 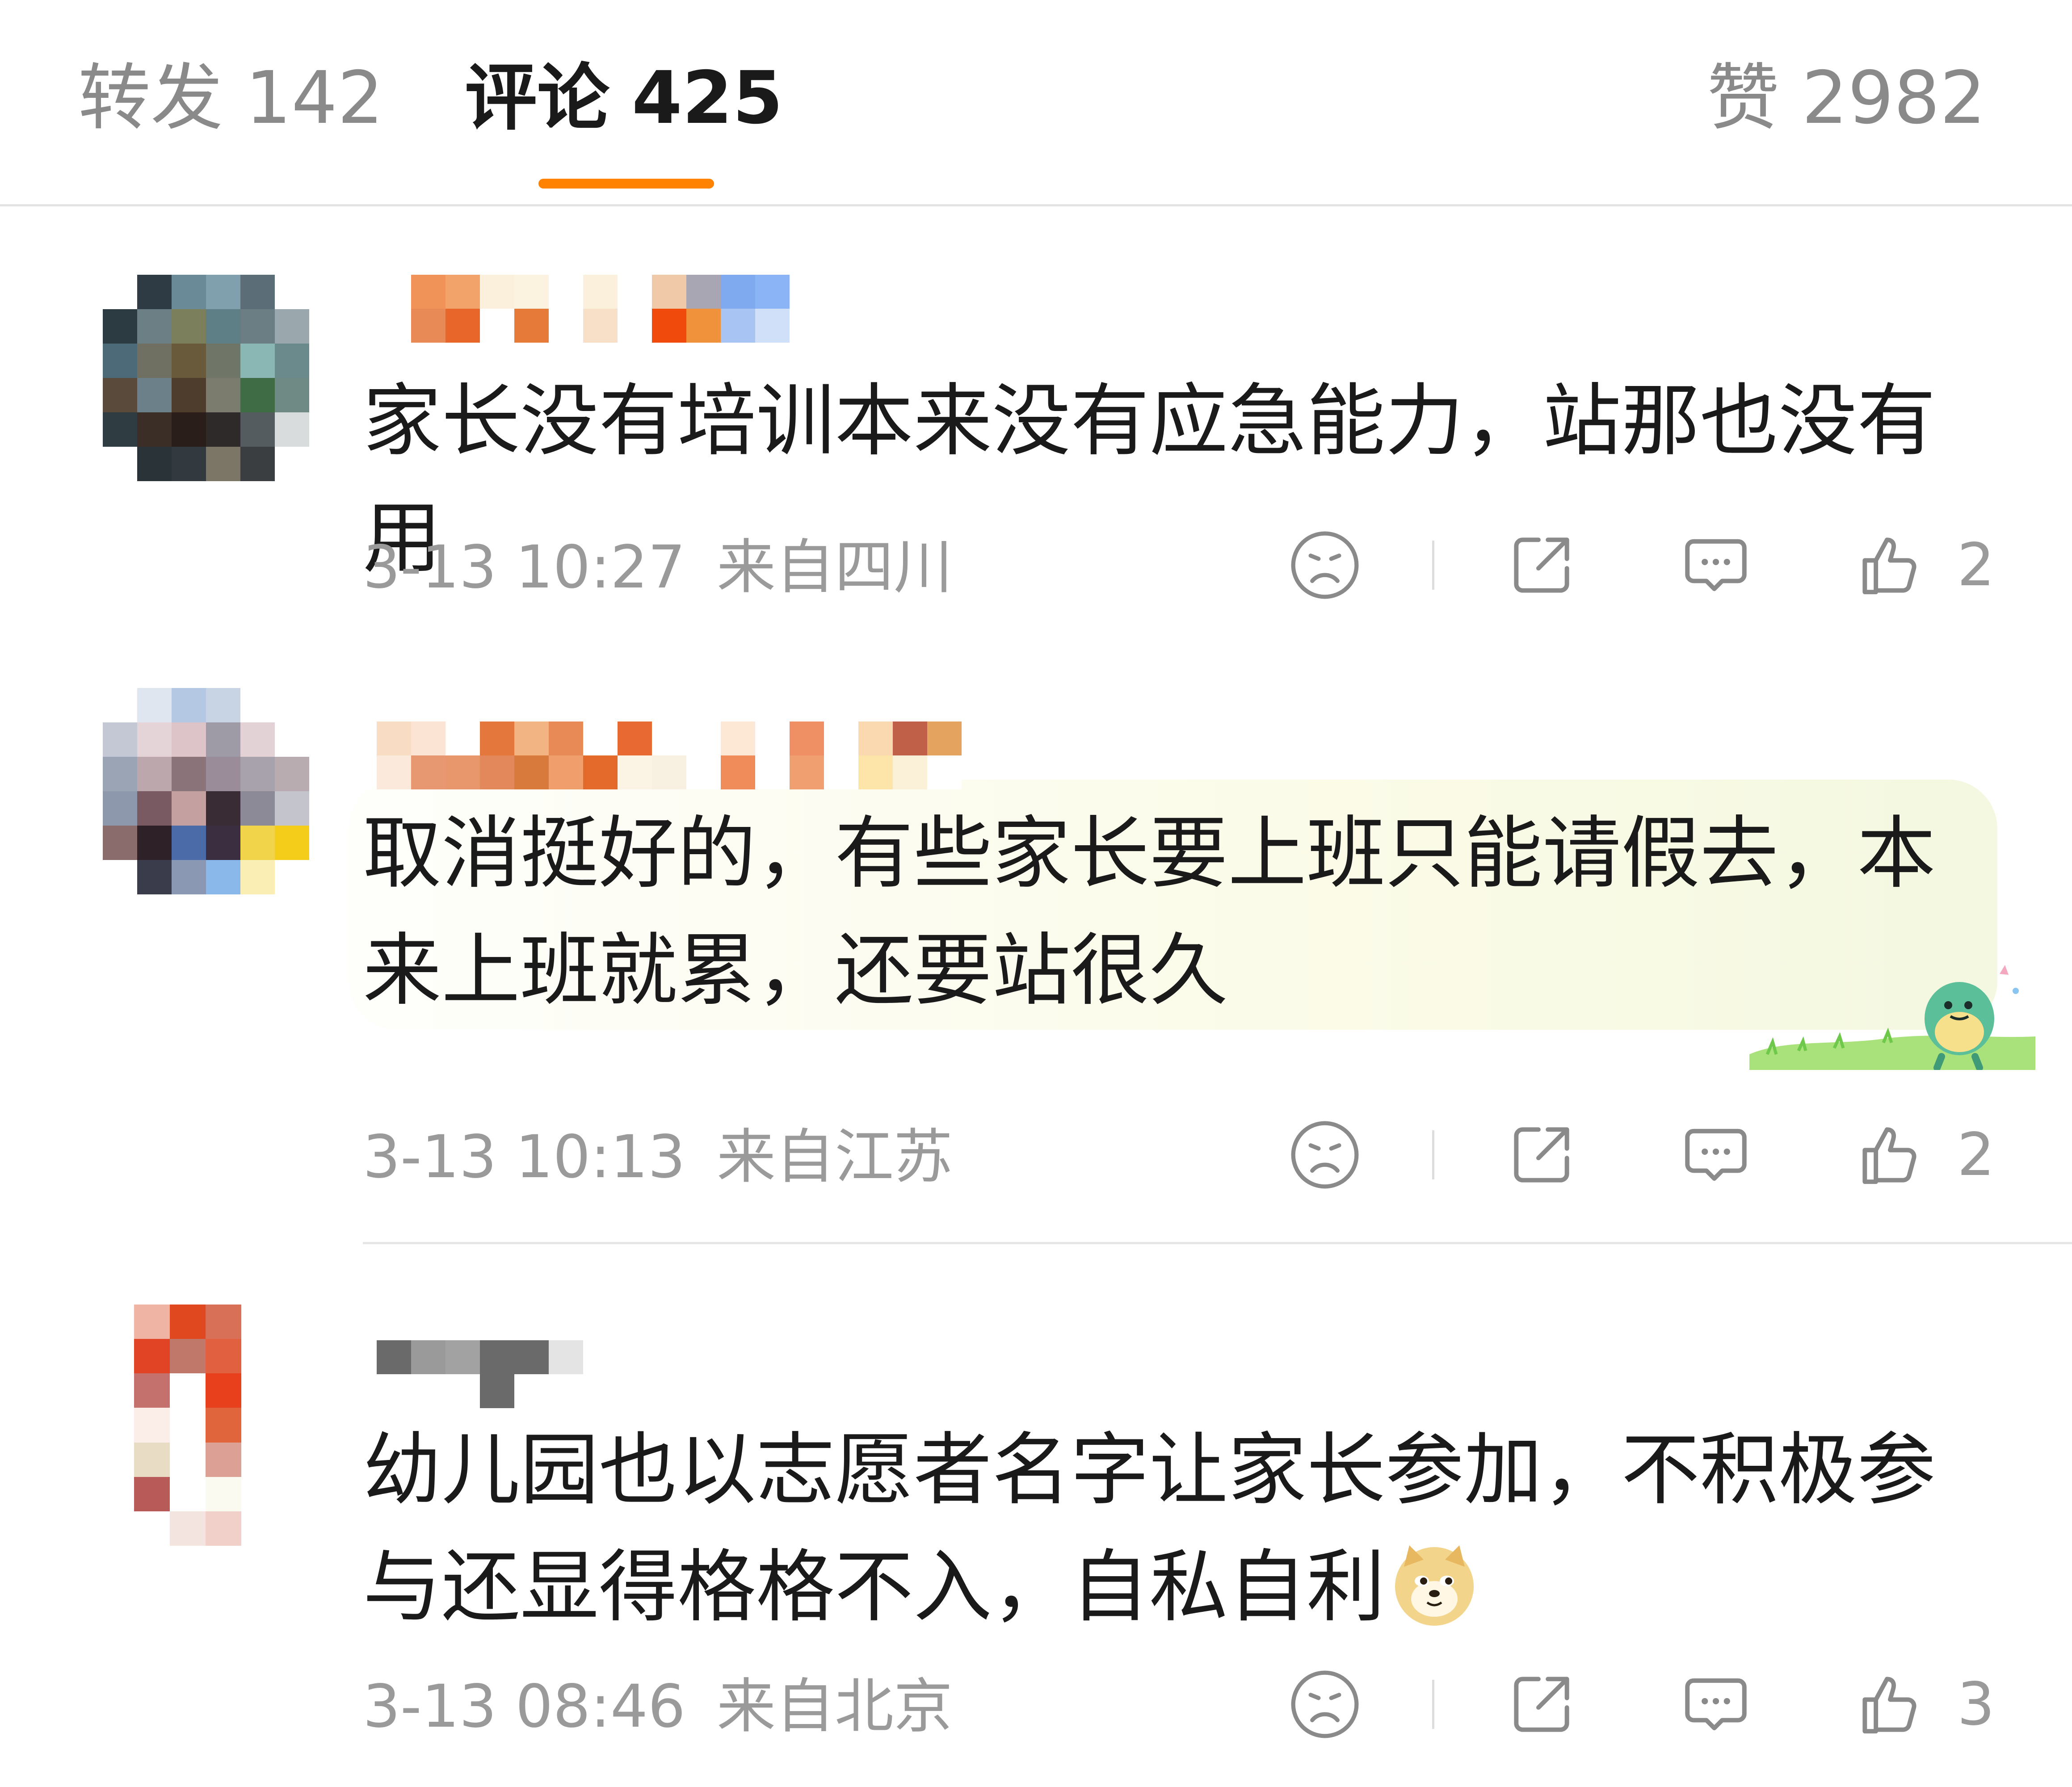 I want to click on like-count: 3, so click(x=1976, y=1704).